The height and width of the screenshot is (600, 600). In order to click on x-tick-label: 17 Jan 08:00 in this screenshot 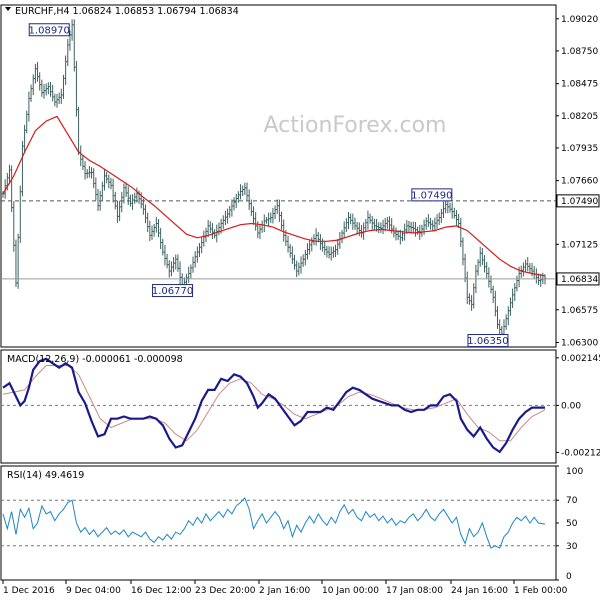, I will do `click(414, 591)`.